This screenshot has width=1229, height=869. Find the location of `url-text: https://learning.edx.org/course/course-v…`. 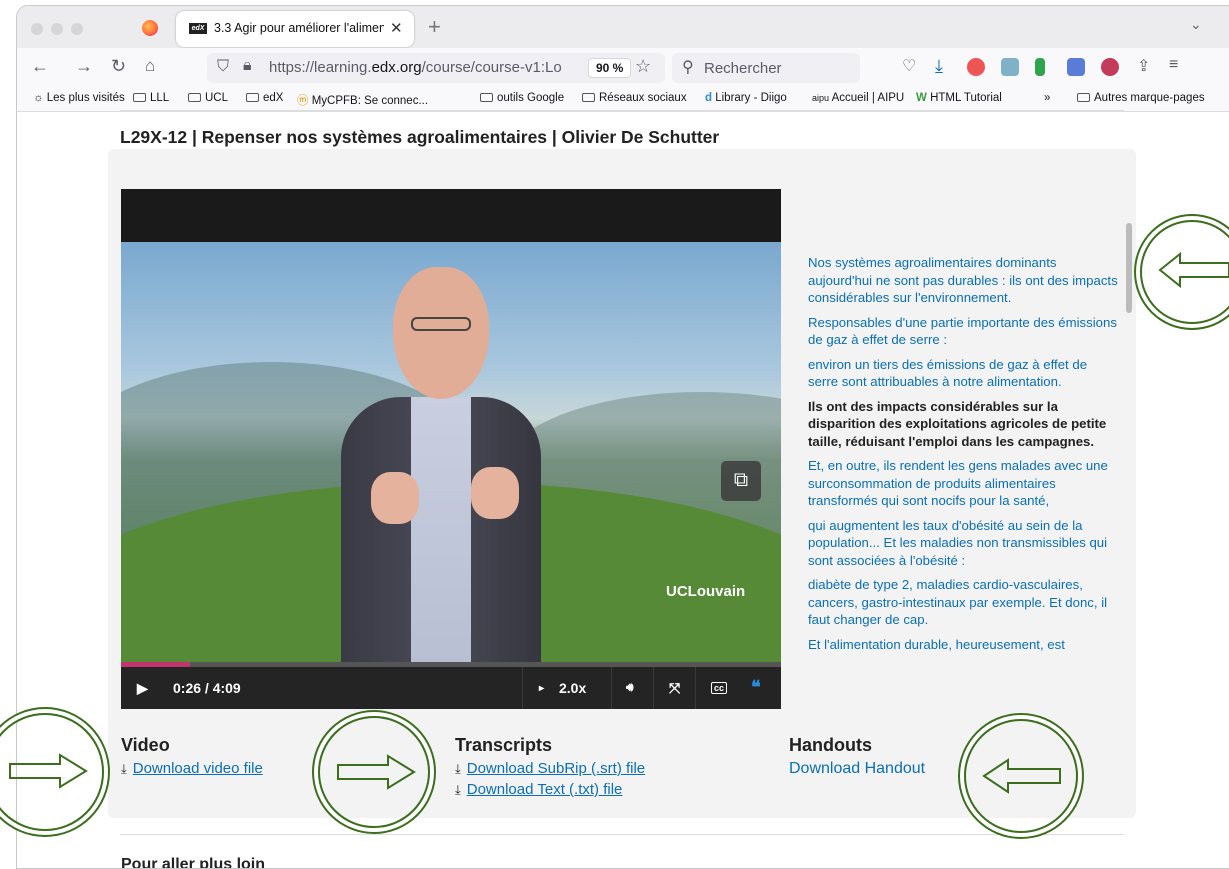

url-text: https://learning.edx.org/course/course-v… is located at coordinates (423, 67).